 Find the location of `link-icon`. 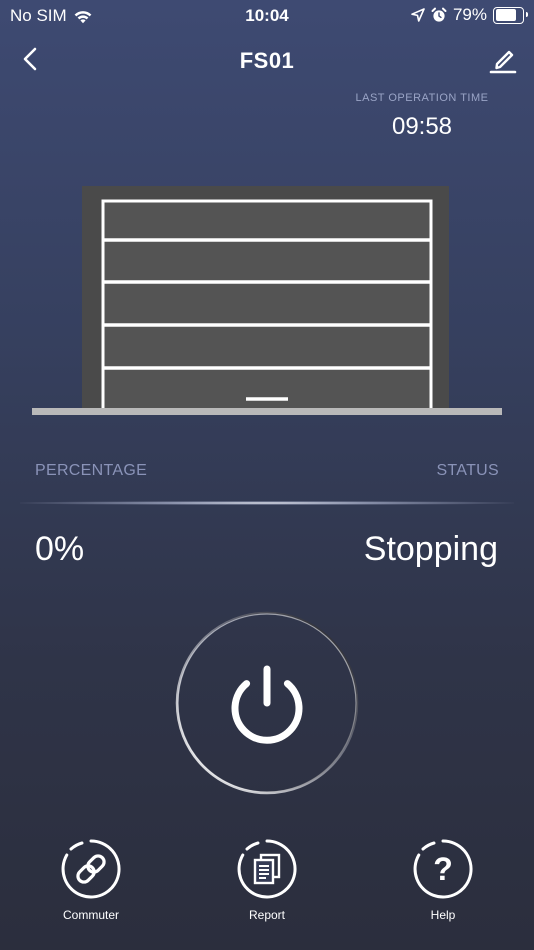

link-icon is located at coordinates (91, 869).